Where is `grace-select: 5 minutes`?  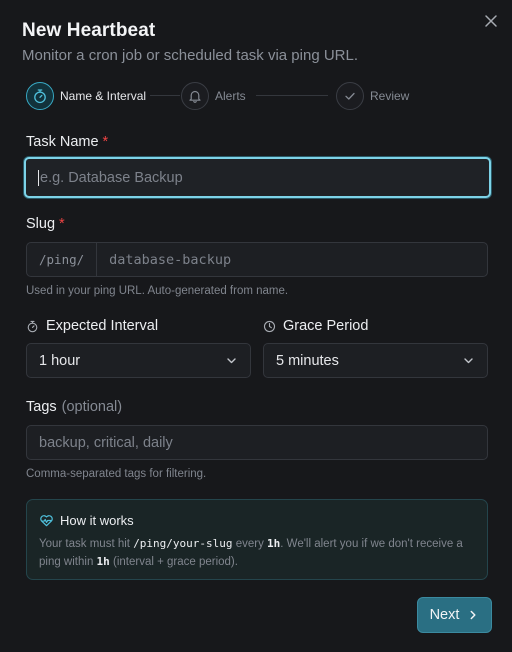 grace-select: 5 minutes is located at coordinates (375, 360).